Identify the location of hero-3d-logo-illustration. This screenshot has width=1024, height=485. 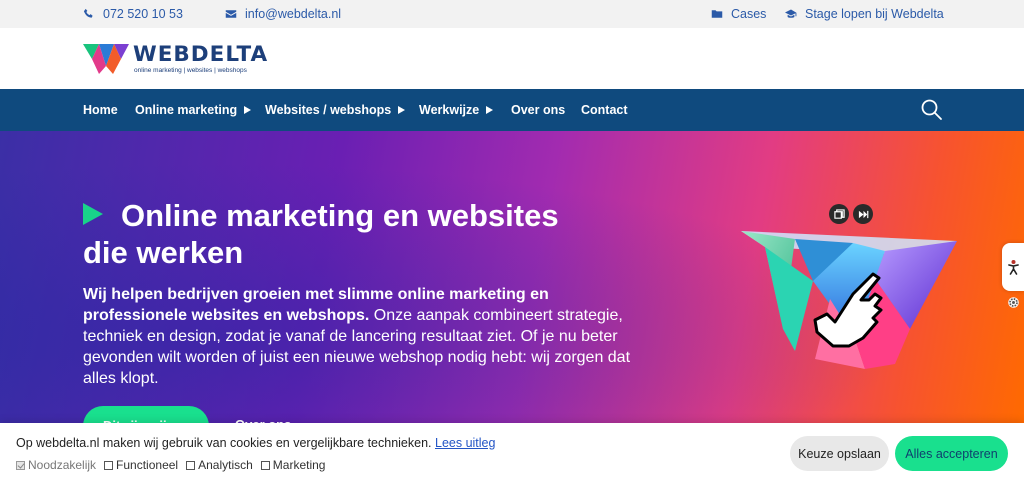
(849, 300).